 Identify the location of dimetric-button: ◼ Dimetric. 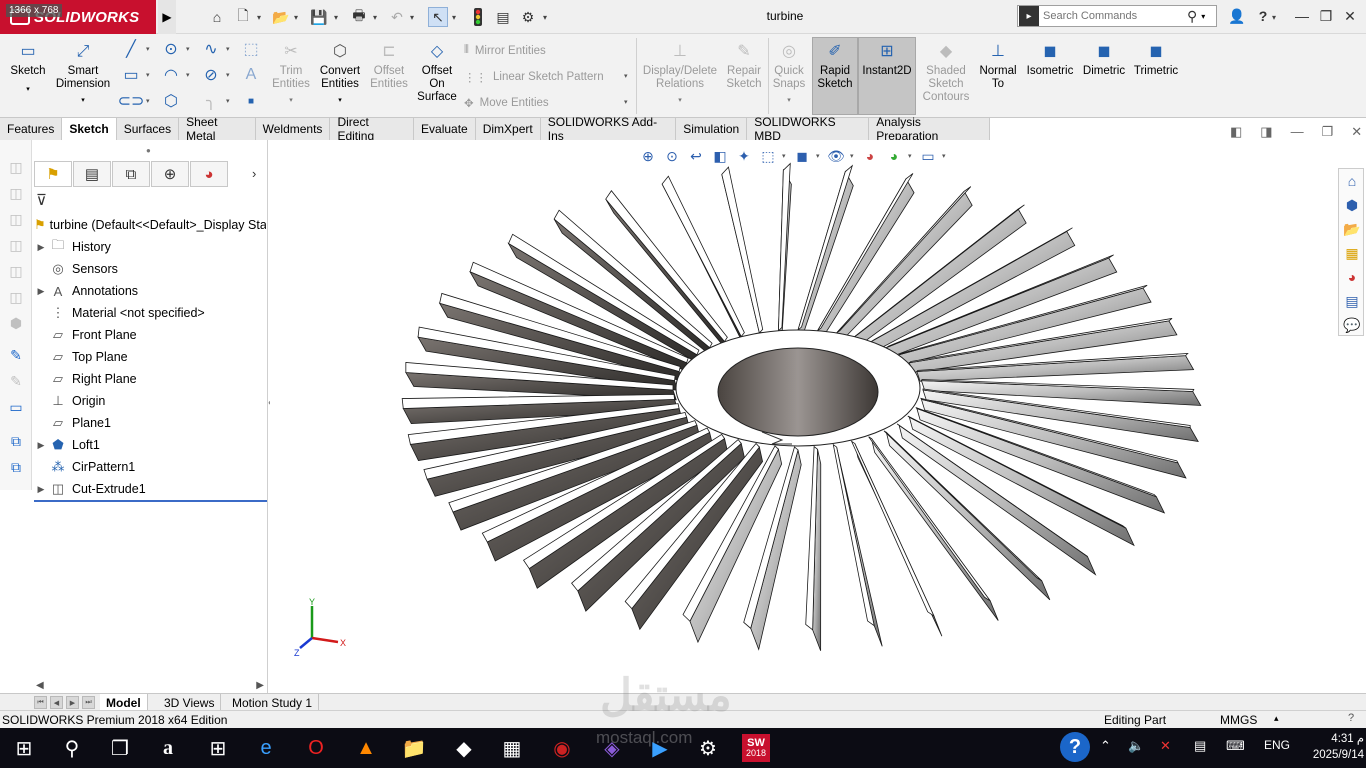
(1104, 58).